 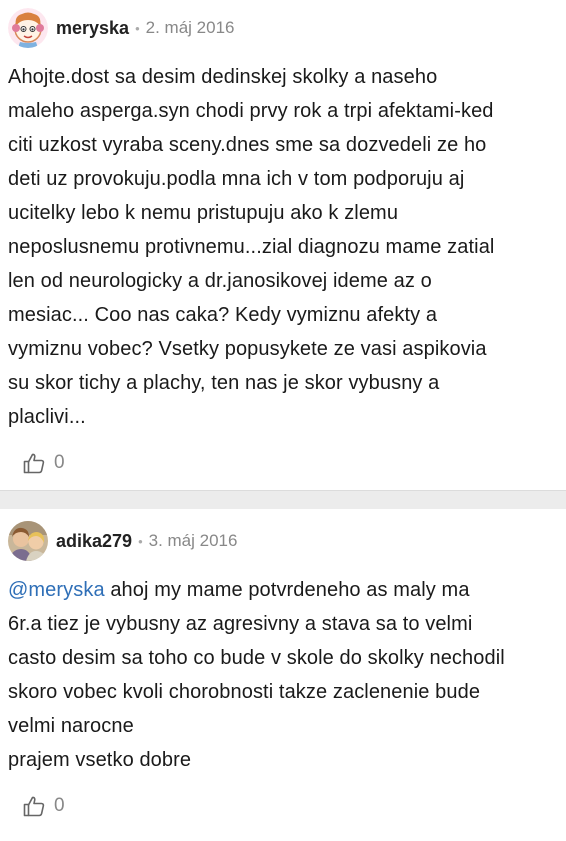 I want to click on comment-text: ahoj my mame potvrdeneho as maly ma, so click(x=287, y=590).